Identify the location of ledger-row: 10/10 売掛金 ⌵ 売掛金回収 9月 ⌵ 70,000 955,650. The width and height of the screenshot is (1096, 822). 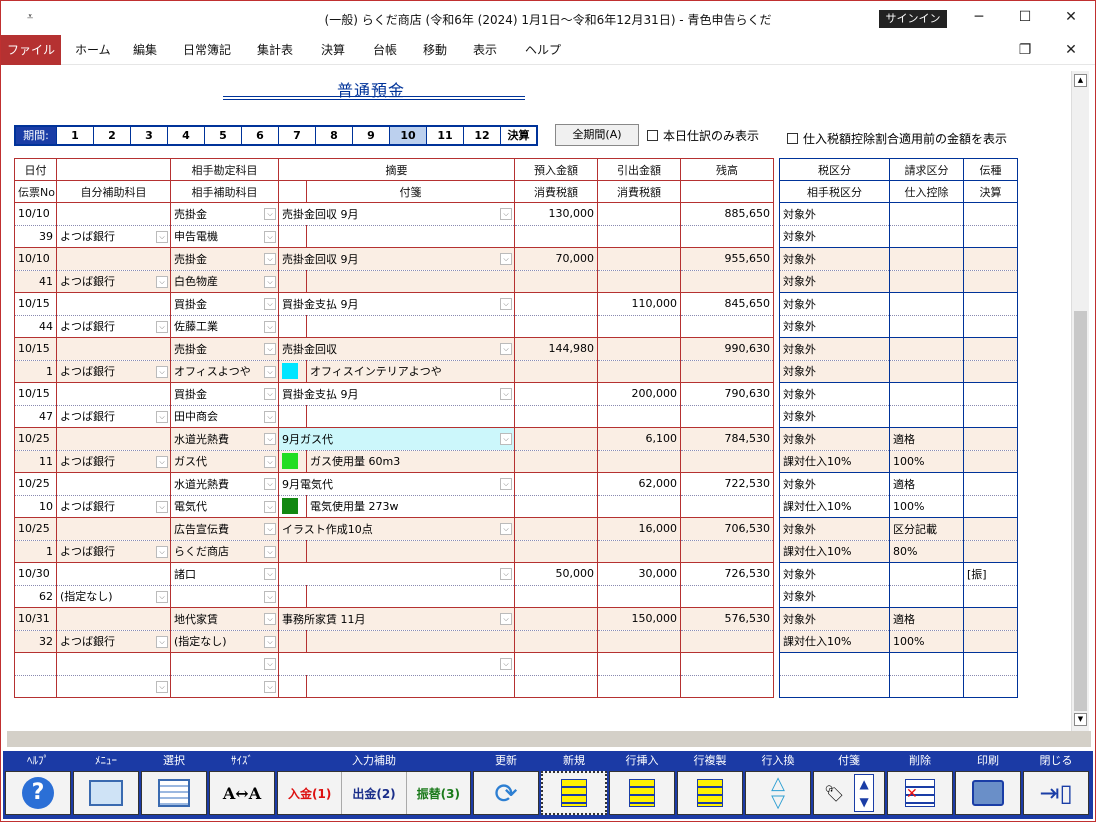
(394, 258).